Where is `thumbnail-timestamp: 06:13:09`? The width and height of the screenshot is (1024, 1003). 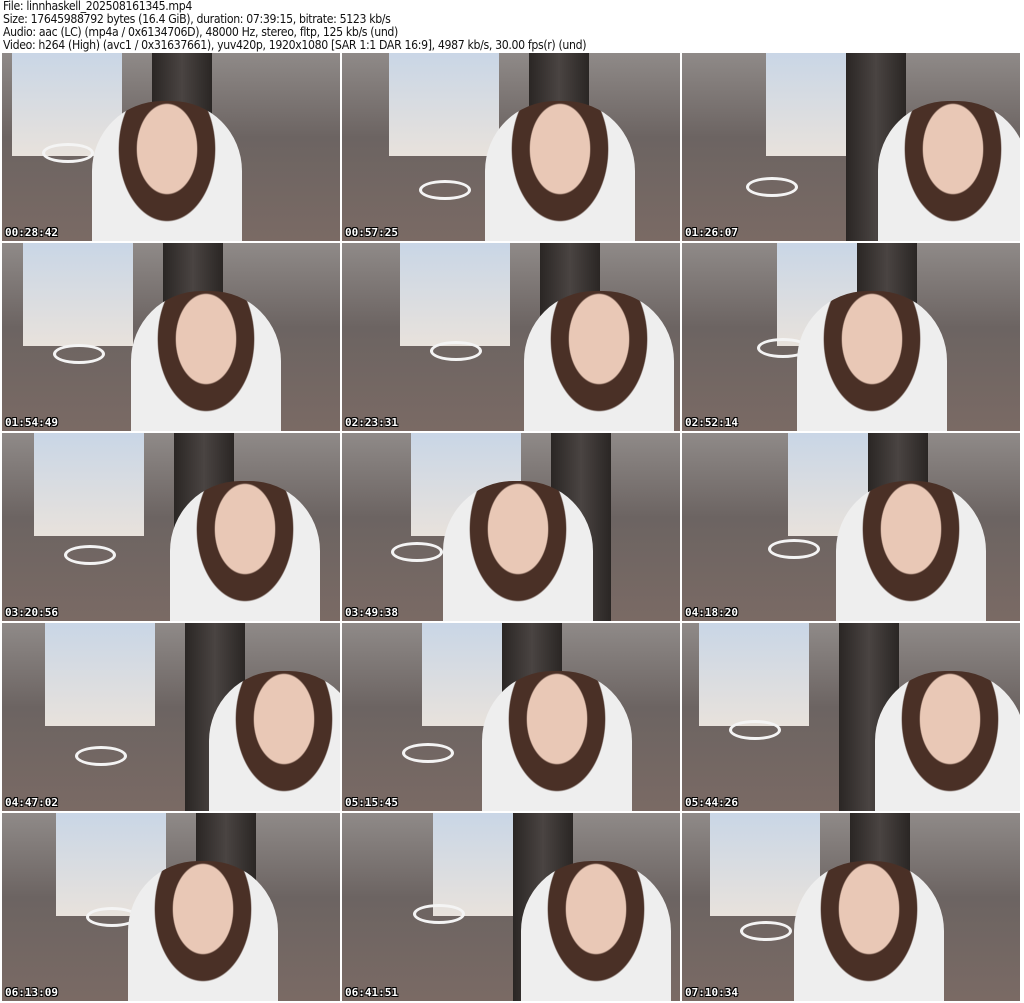
thumbnail-timestamp: 06:13:09 is located at coordinates (31, 992).